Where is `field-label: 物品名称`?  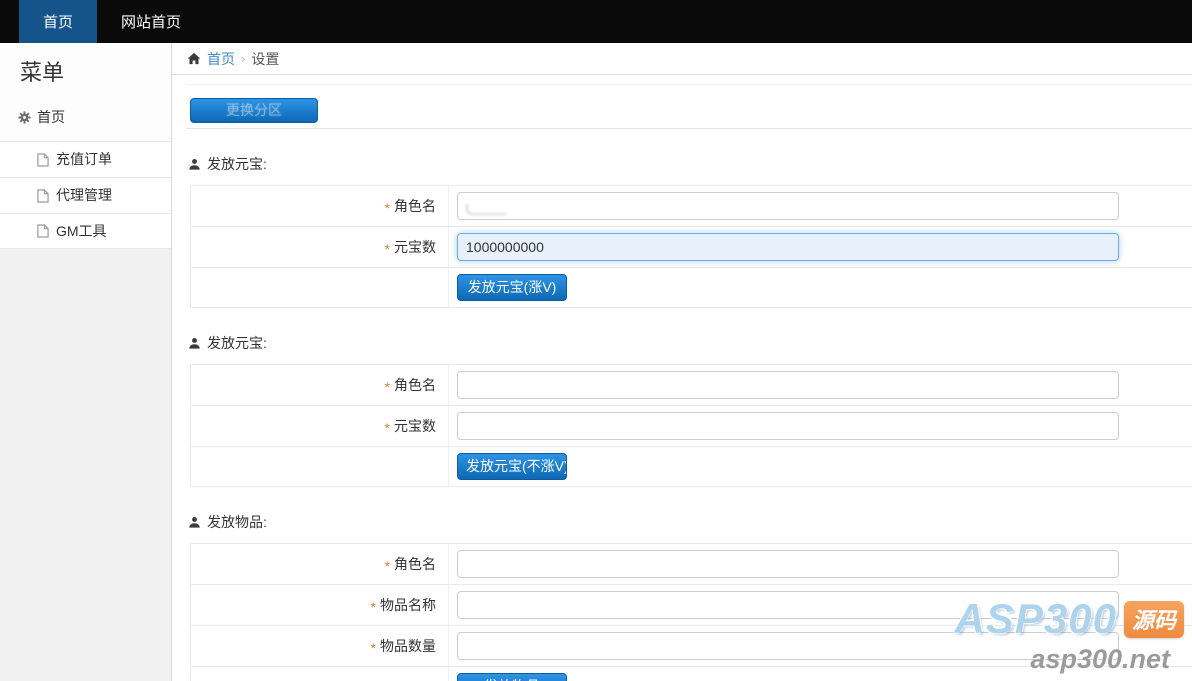 field-label: 物品名称 is located at coordinates (320, 605).